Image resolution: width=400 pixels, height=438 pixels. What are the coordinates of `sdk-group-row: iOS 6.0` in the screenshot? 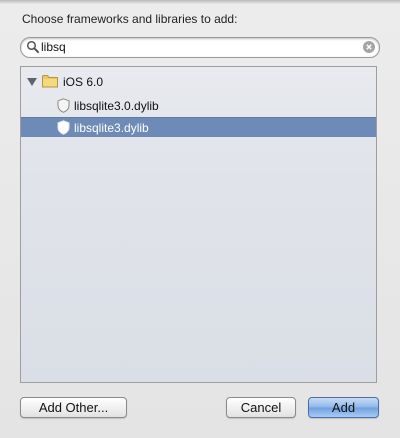 It's located at (198, 82).